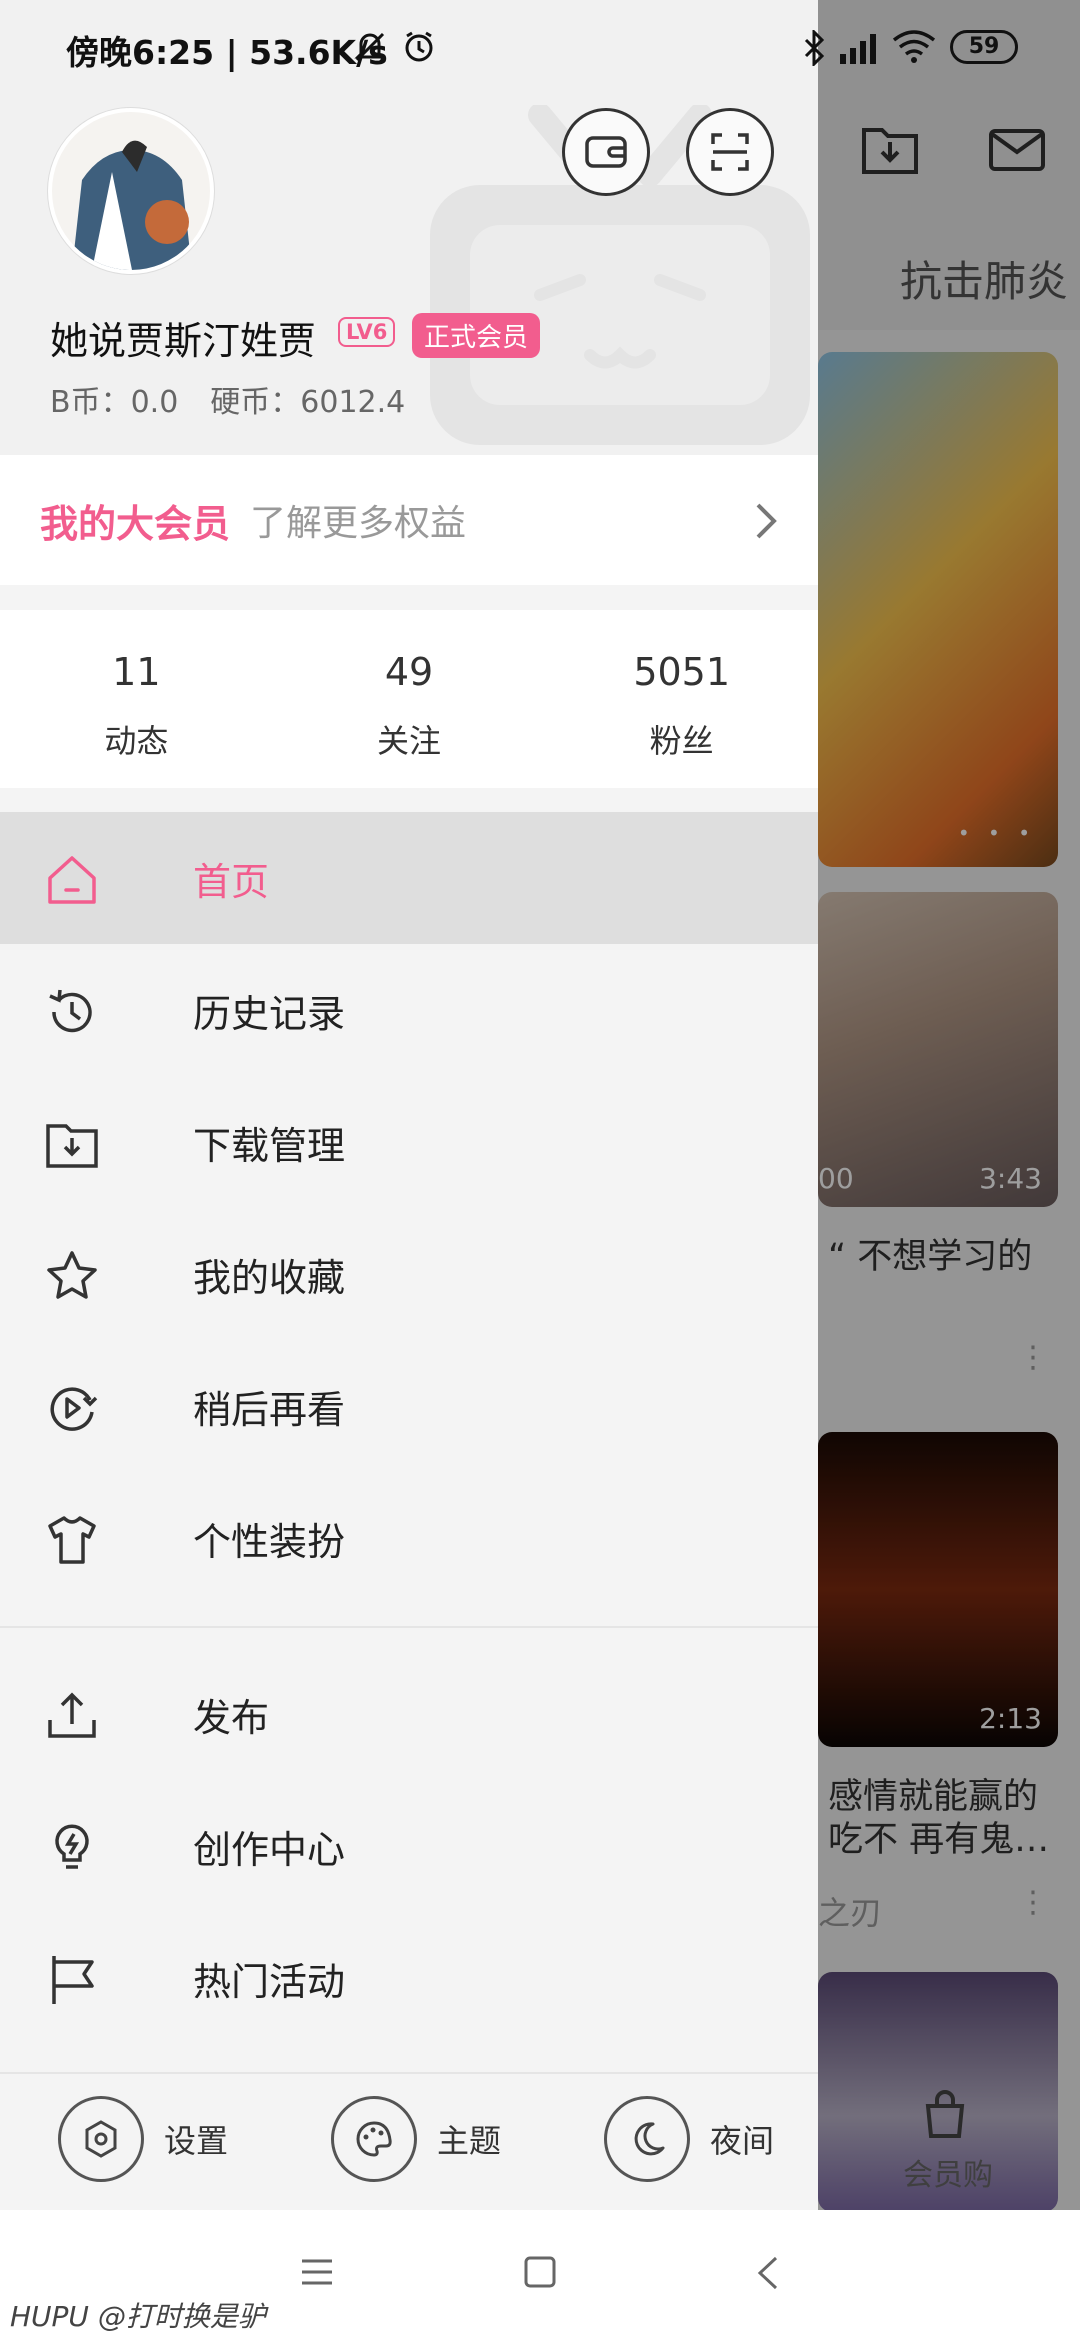  I want to click on gear-icon, so click(101, 2139).